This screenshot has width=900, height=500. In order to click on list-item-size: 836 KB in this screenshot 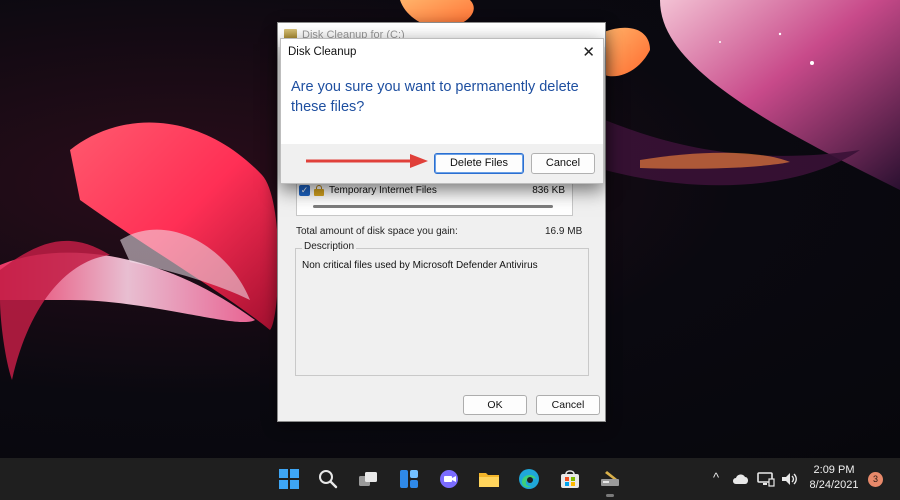, I will do `click(548, 190)`.